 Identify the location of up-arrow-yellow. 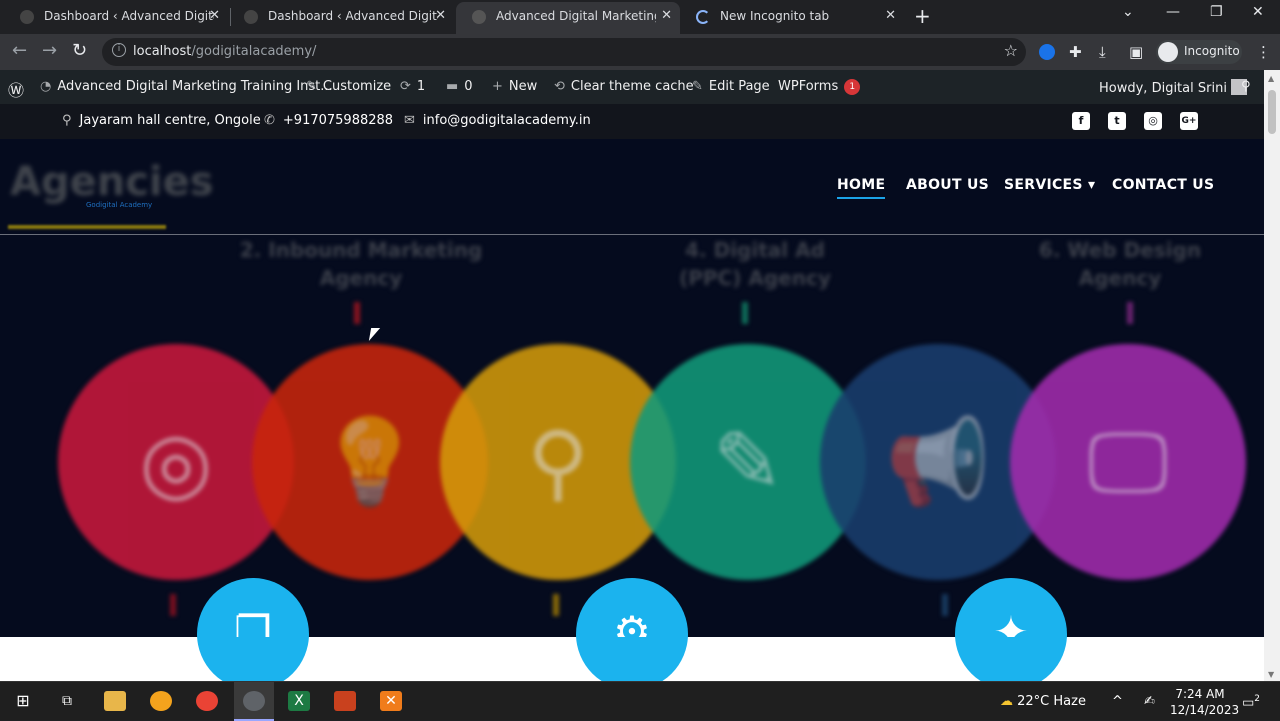
(556, 605).